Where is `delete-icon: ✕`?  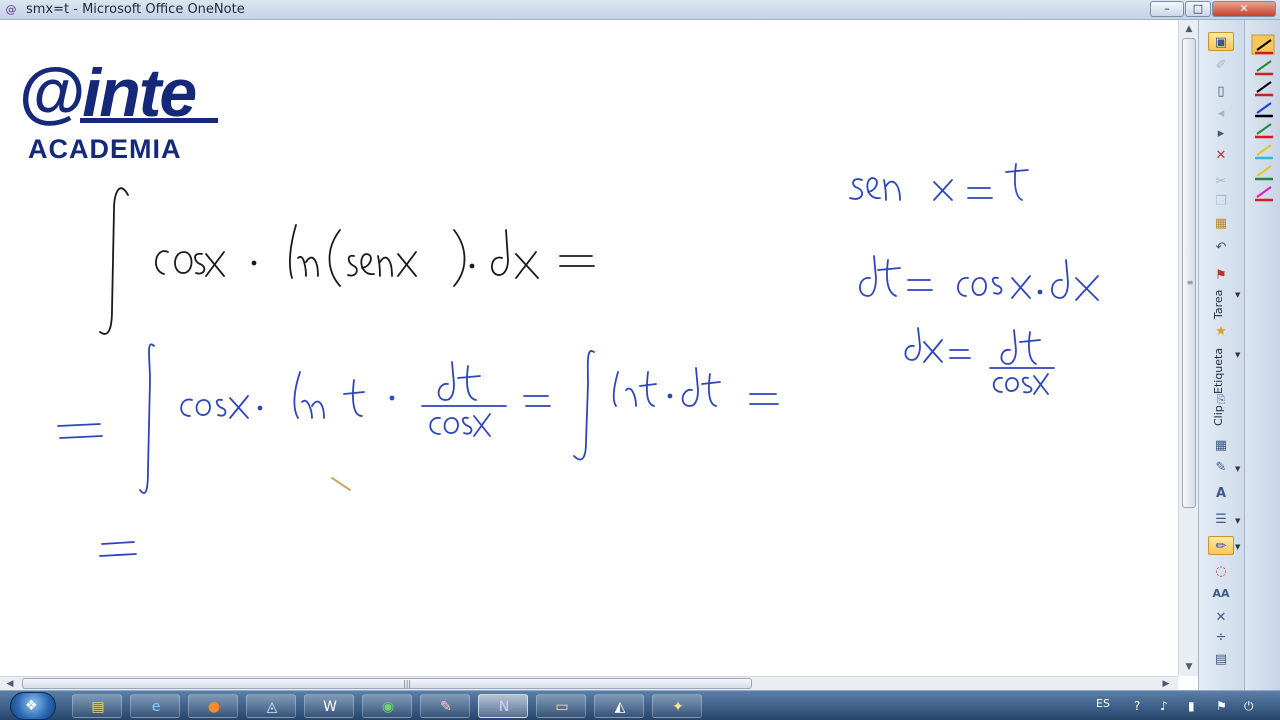 delete-icon: ✕ is located at coordinates (1221, 155).